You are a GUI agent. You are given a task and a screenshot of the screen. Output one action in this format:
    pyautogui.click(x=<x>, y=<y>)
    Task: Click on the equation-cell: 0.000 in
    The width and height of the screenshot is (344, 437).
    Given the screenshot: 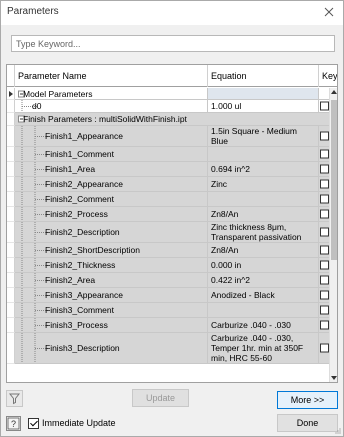 What is the action you would take?
    pyautogui.click(x=263, y=265)
    